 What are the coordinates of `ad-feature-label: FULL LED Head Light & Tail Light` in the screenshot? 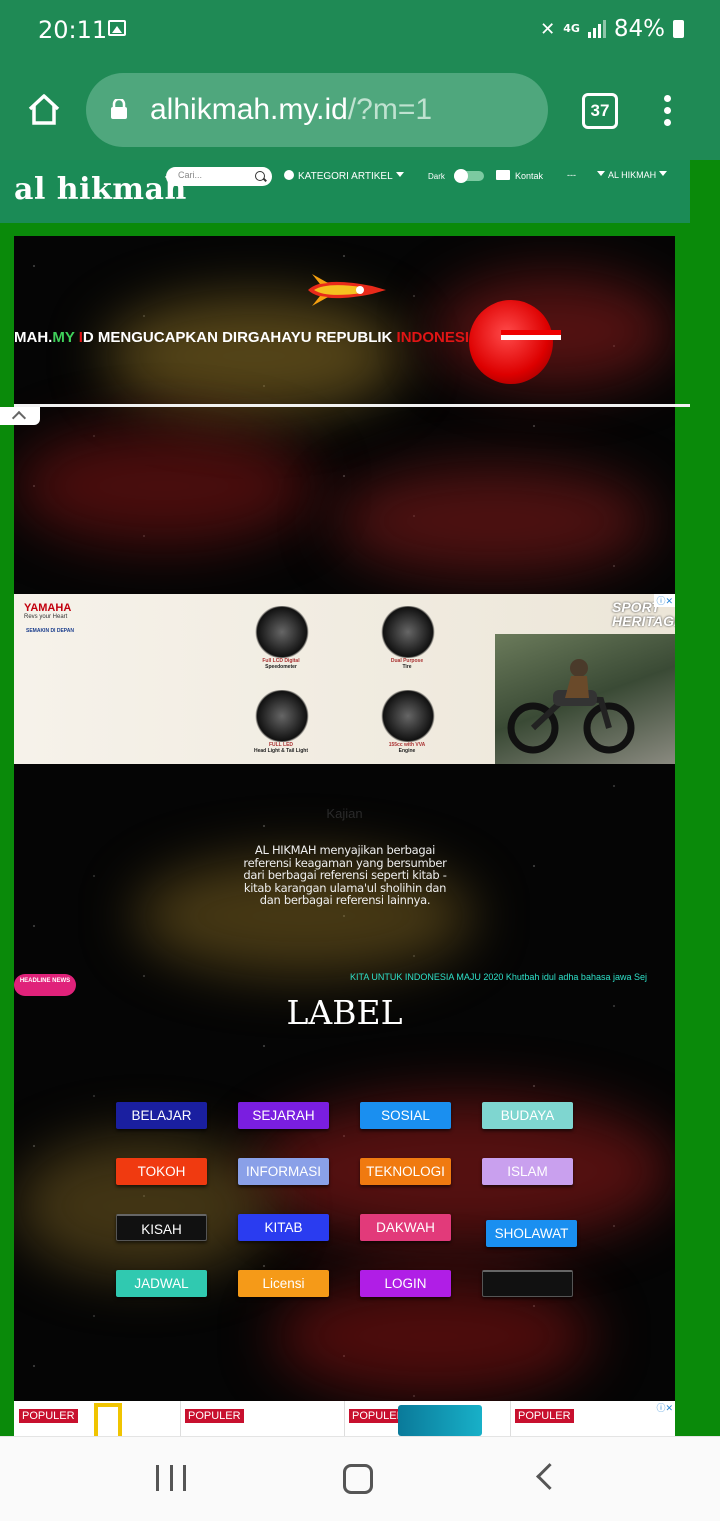 It's located at (281, 748).